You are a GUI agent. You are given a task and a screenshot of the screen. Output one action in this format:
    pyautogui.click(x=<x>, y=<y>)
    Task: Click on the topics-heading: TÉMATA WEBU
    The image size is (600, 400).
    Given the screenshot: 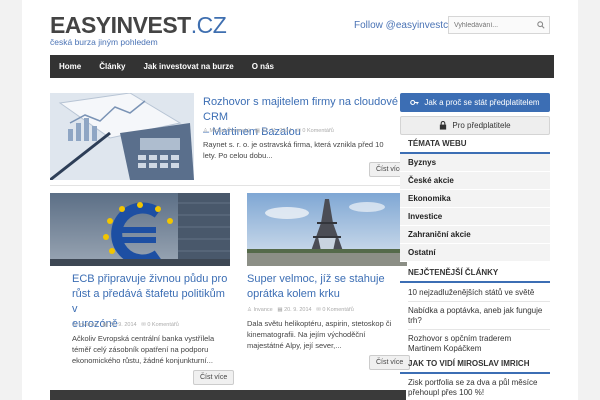 What is the action you would take?
    pyautogui.click(x=475, y=146)
    